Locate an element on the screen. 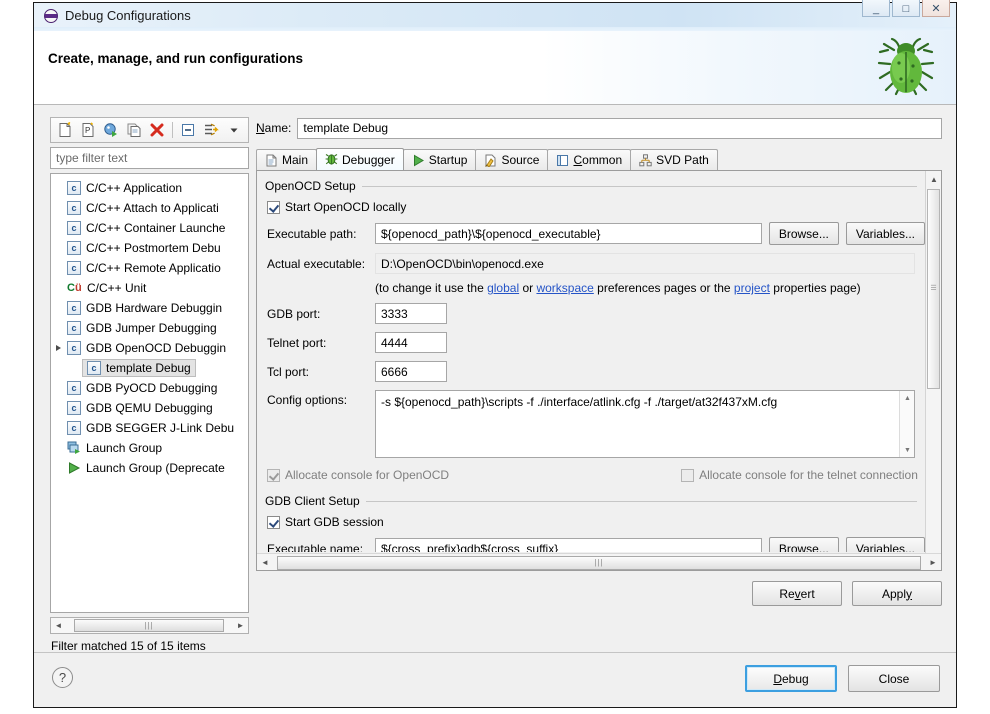  tab-svd-path: SVD Path is located at coordinates (674, 159).